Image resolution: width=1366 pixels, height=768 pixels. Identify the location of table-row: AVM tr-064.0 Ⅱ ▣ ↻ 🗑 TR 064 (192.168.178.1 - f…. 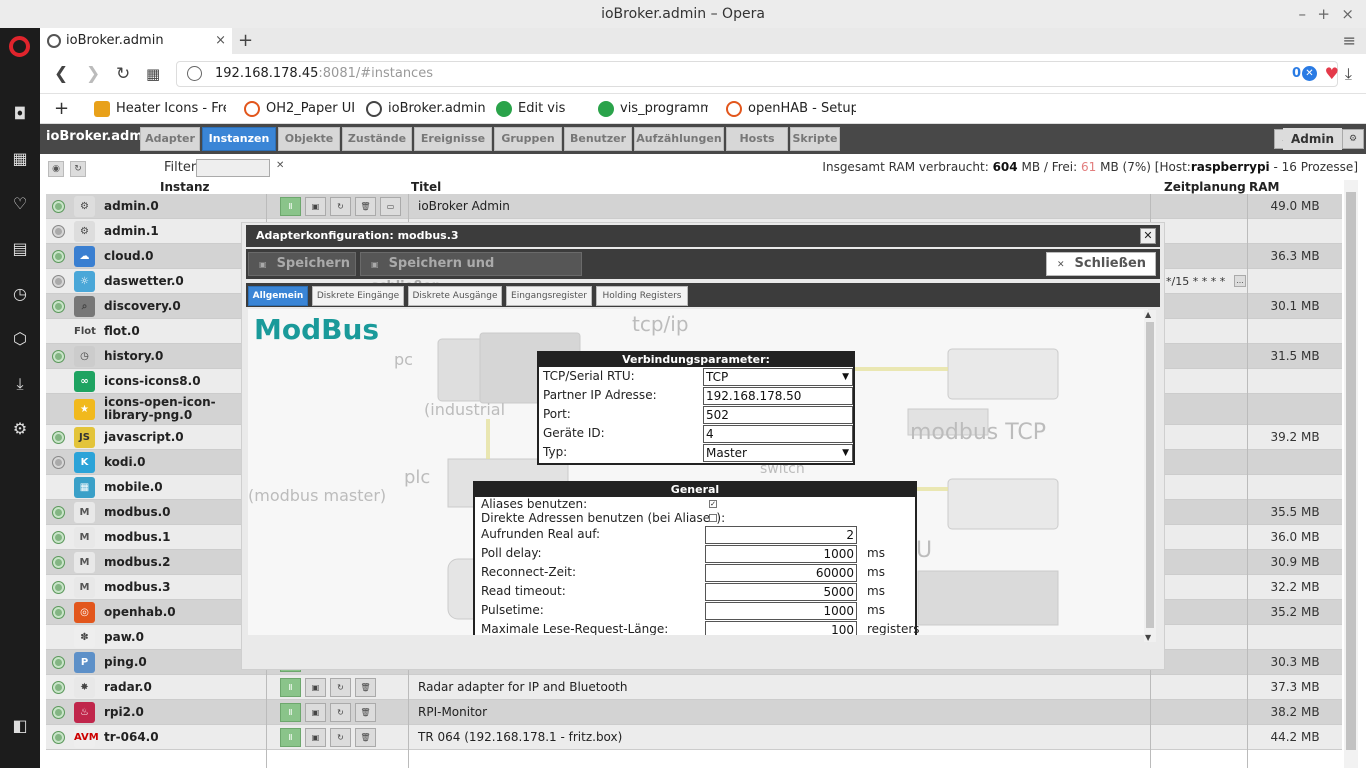
(694, 737).